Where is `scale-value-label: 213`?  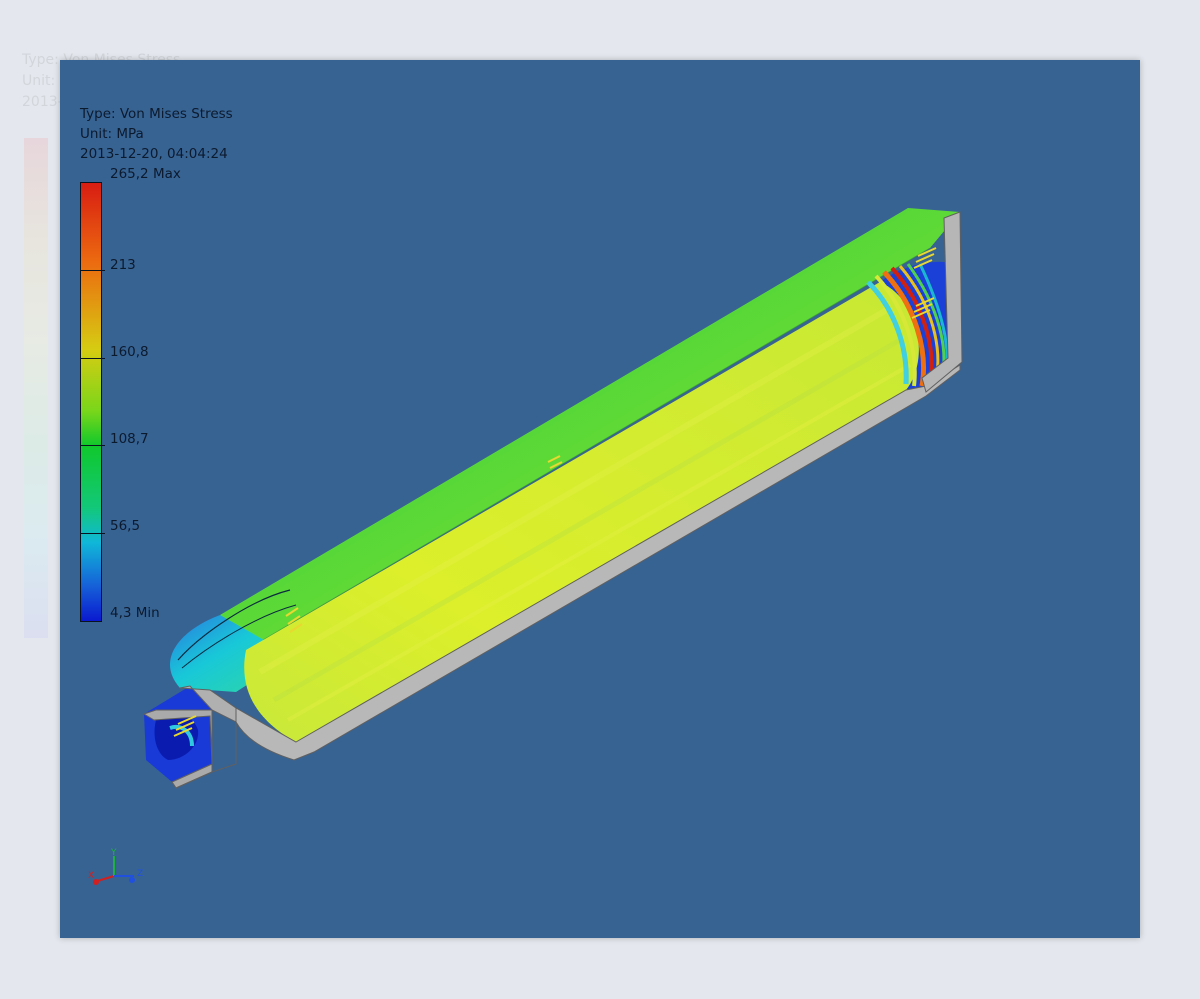
scale-value-label: 213 is located at coordinates (123, 265).